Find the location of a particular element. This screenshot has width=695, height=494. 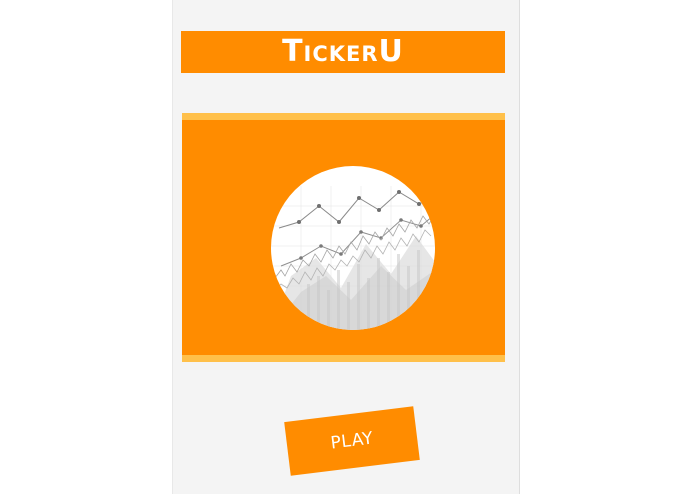

title-banner: TickerU is located at coordinates (343, 52).